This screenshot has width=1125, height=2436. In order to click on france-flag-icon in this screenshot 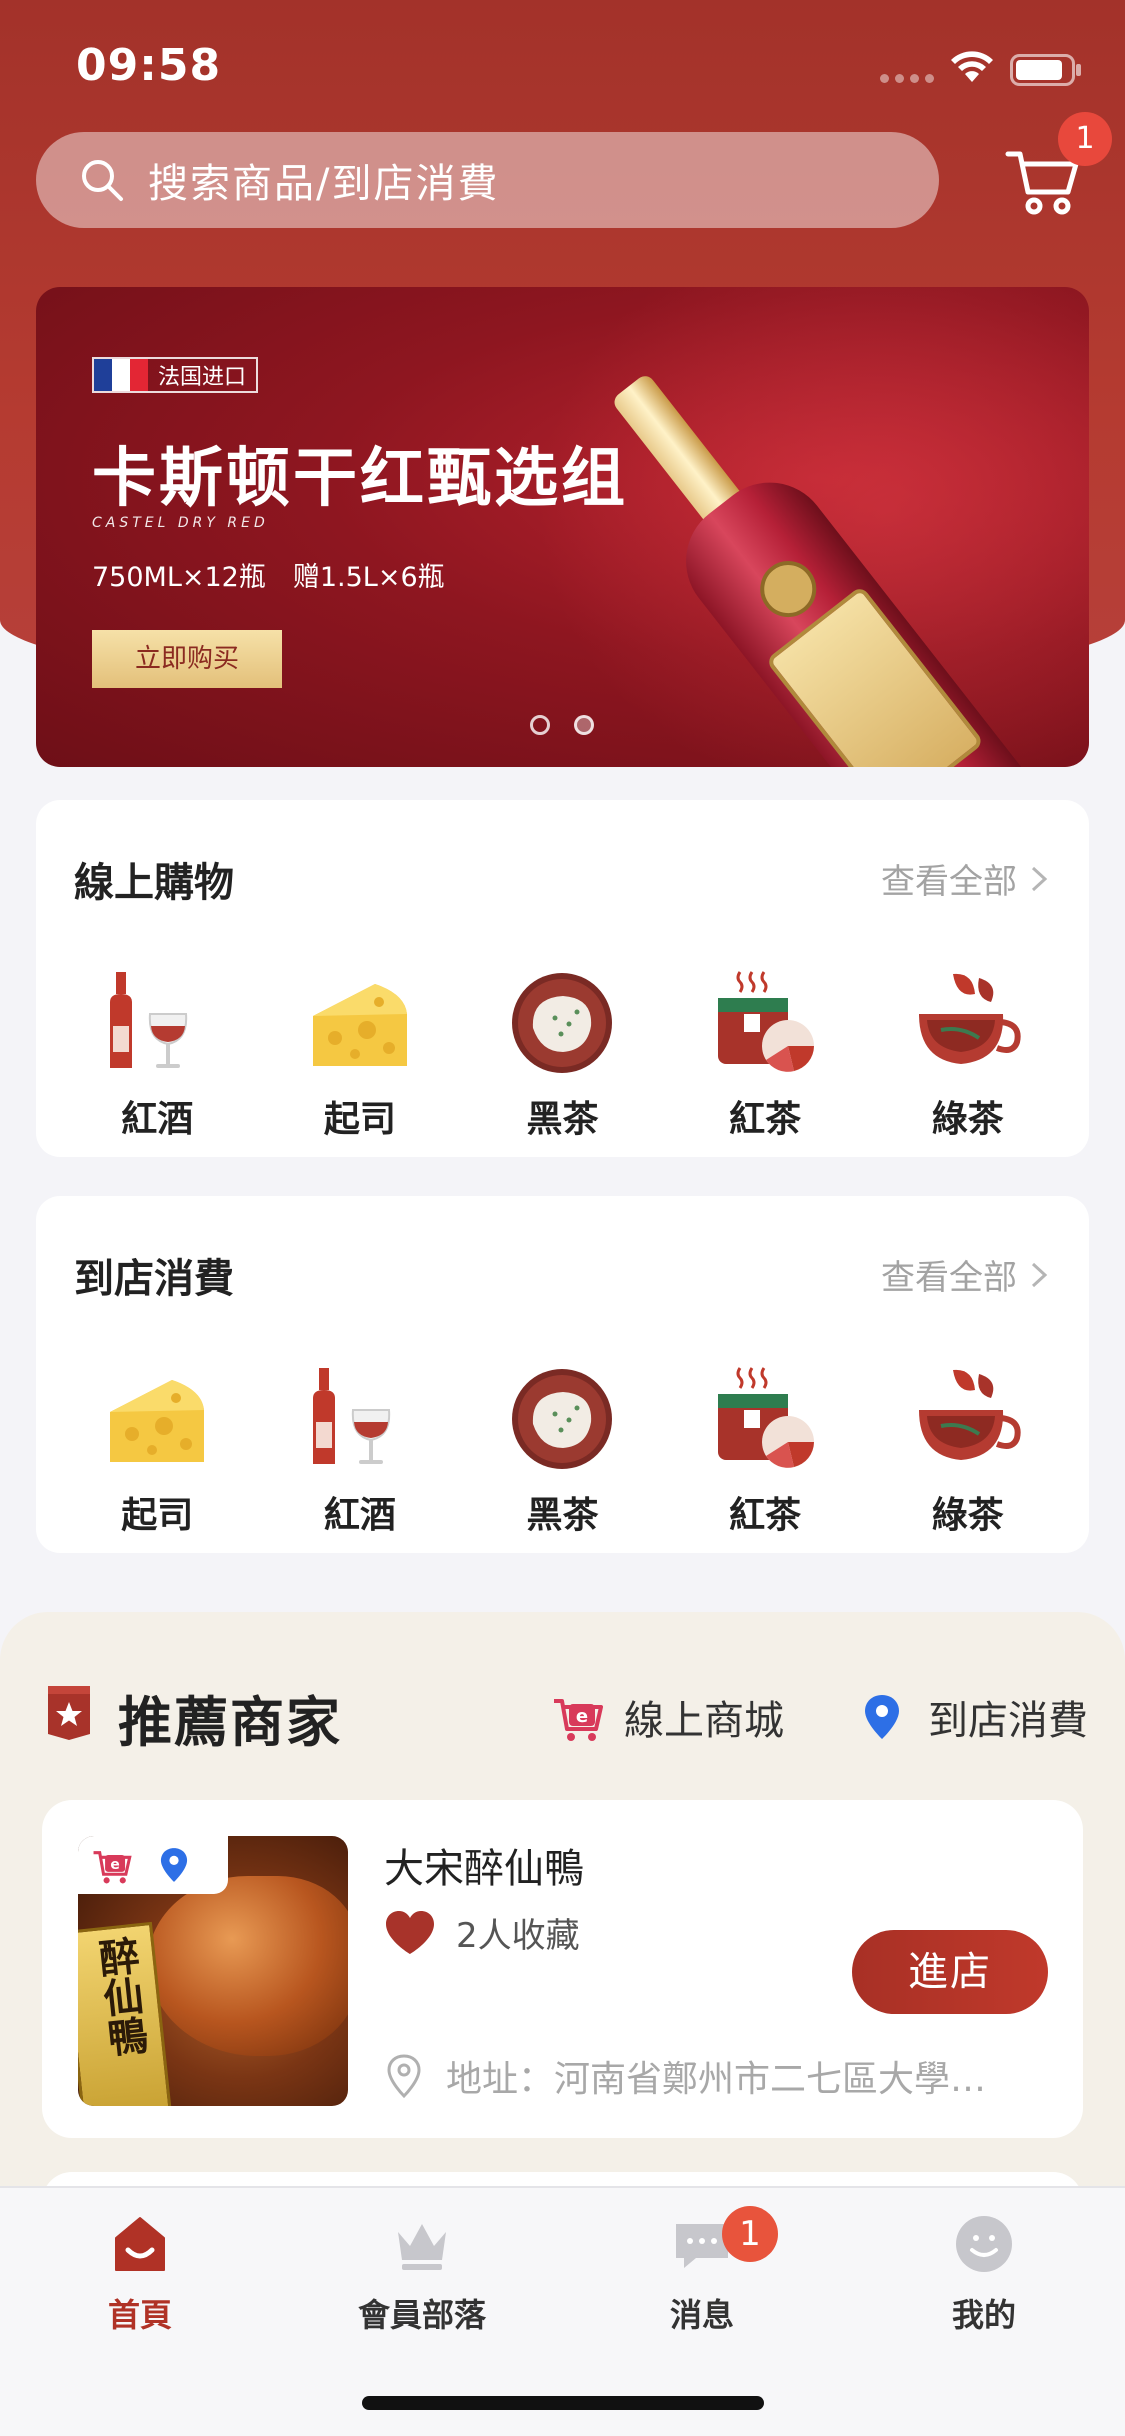, I will do `click(121, 375)`.